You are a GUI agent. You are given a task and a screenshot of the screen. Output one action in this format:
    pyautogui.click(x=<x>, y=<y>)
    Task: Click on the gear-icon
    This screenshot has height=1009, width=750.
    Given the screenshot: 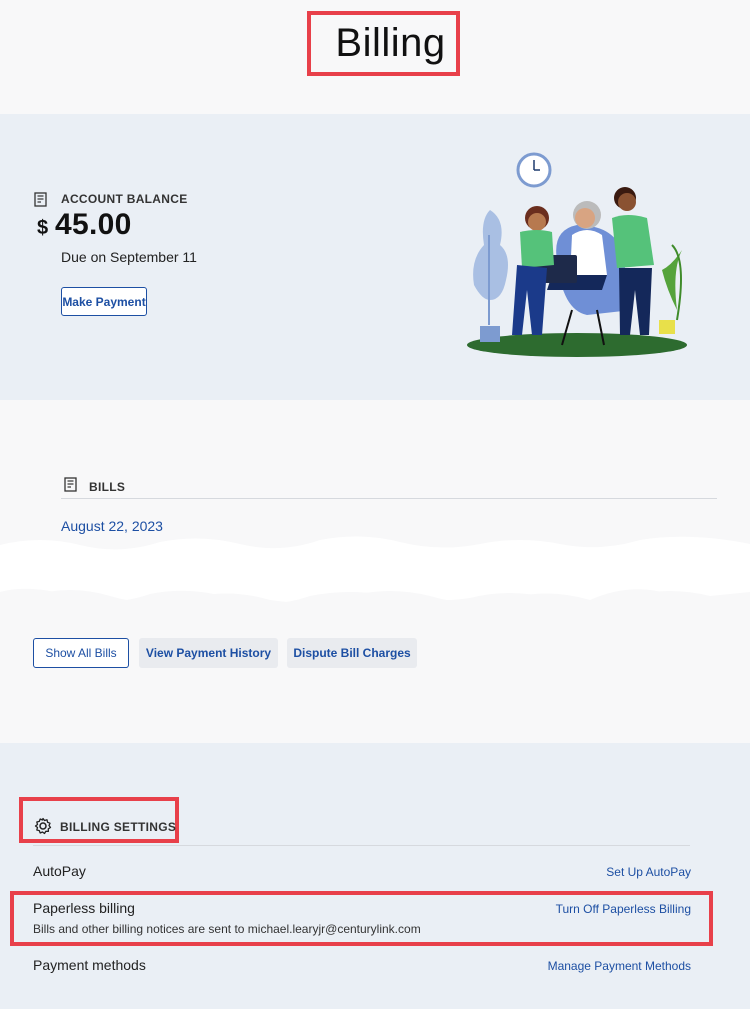 What is the action you would take?
    pyautogui.click(x=43, y=826)
    